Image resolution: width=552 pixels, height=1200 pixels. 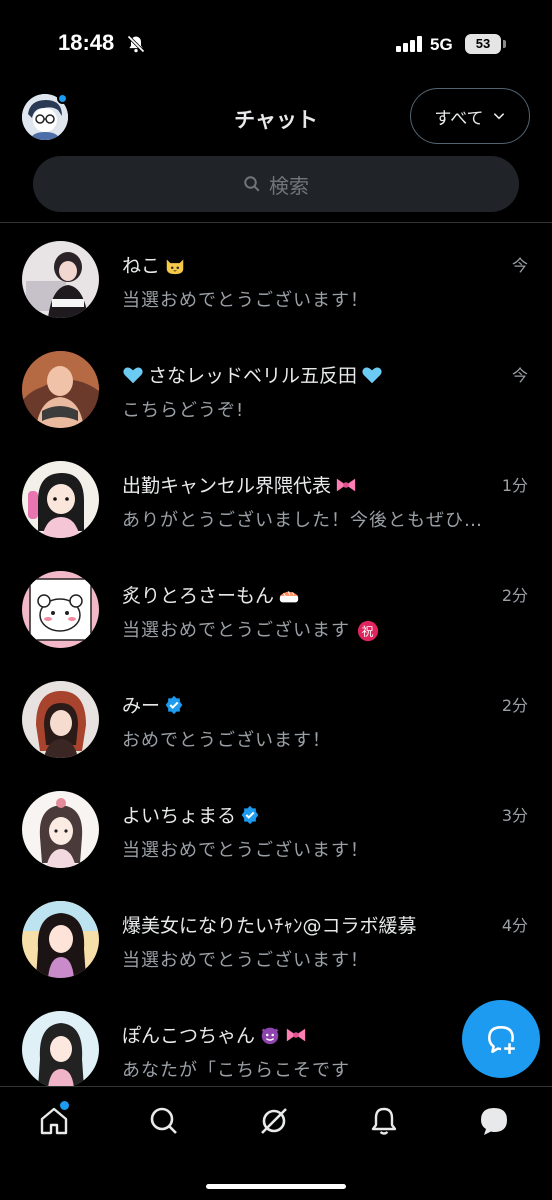 I want to click on chat-row: ねこ 当選おめでとうございます！ 今, so click(x=276, y=279).